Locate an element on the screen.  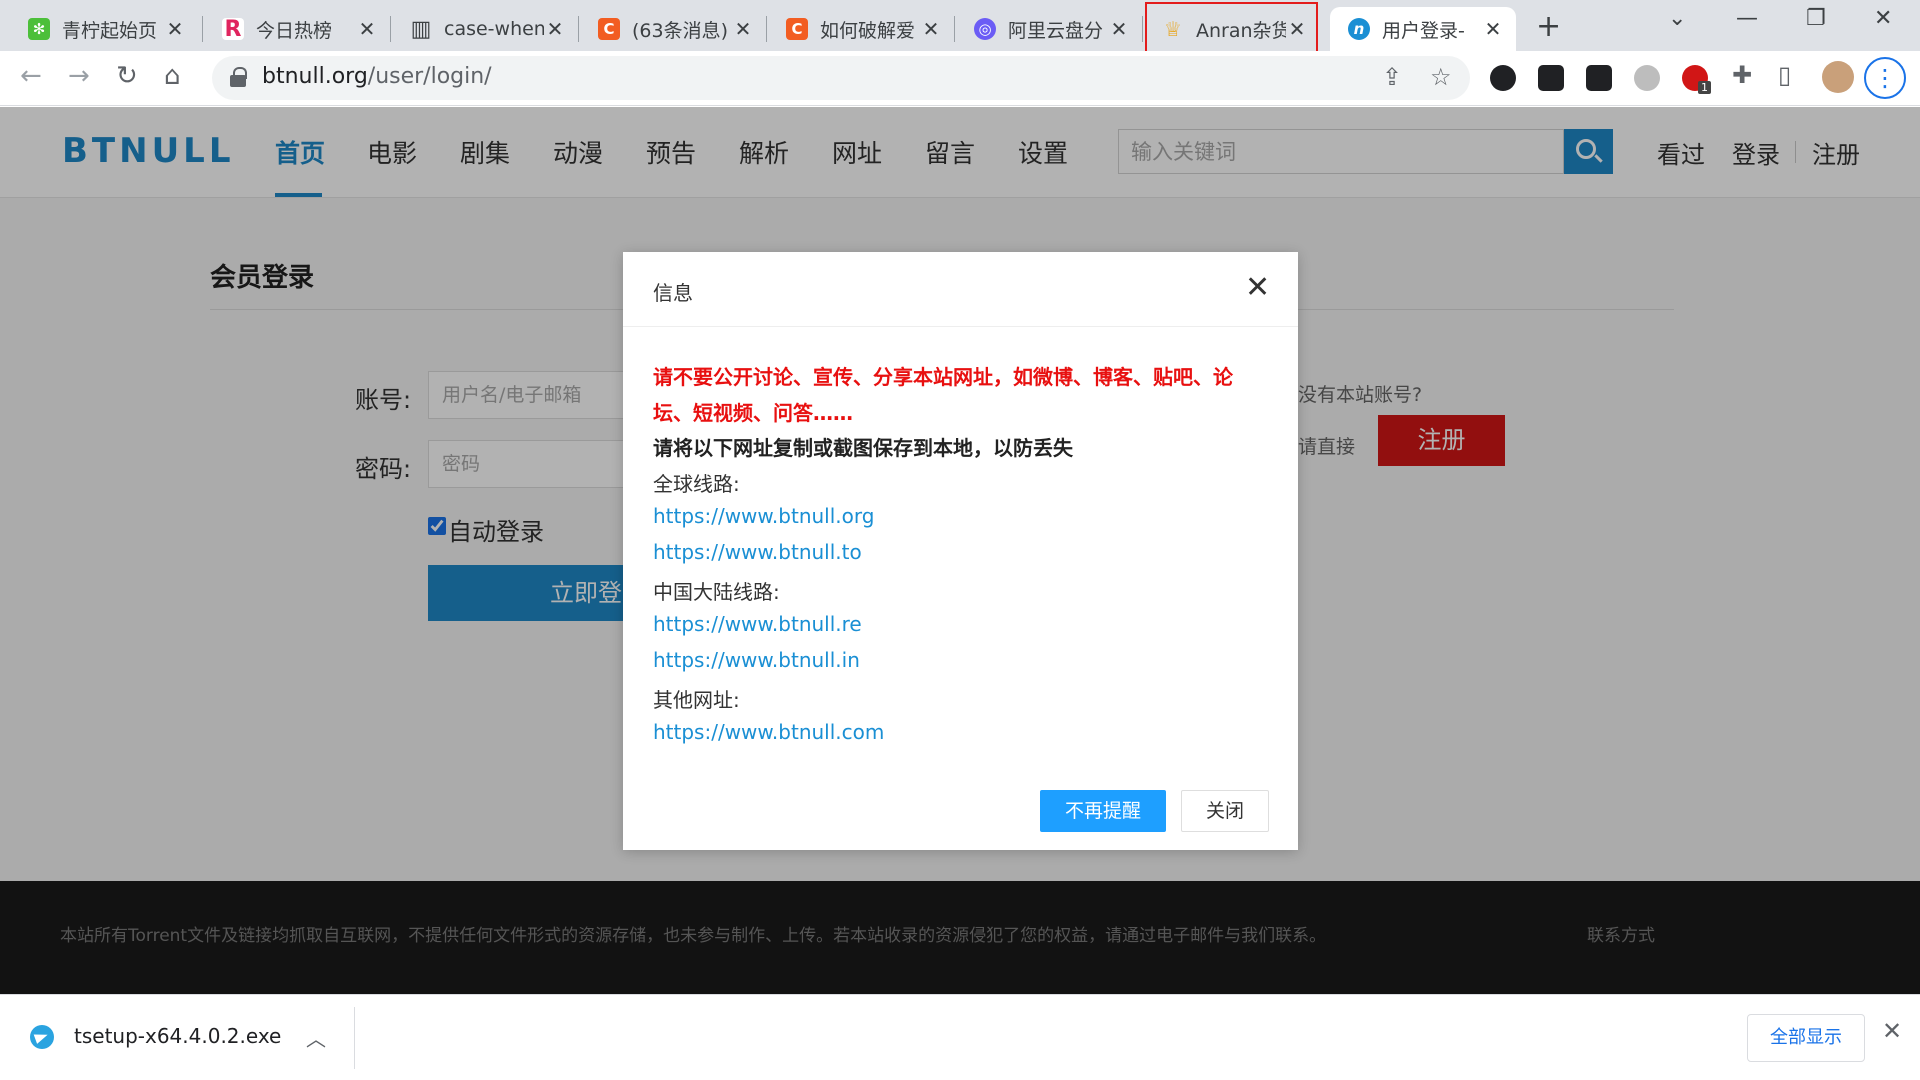
tab-csdn-crack: C 如何破解爱 ✕ is located at coordinates (861, 29).